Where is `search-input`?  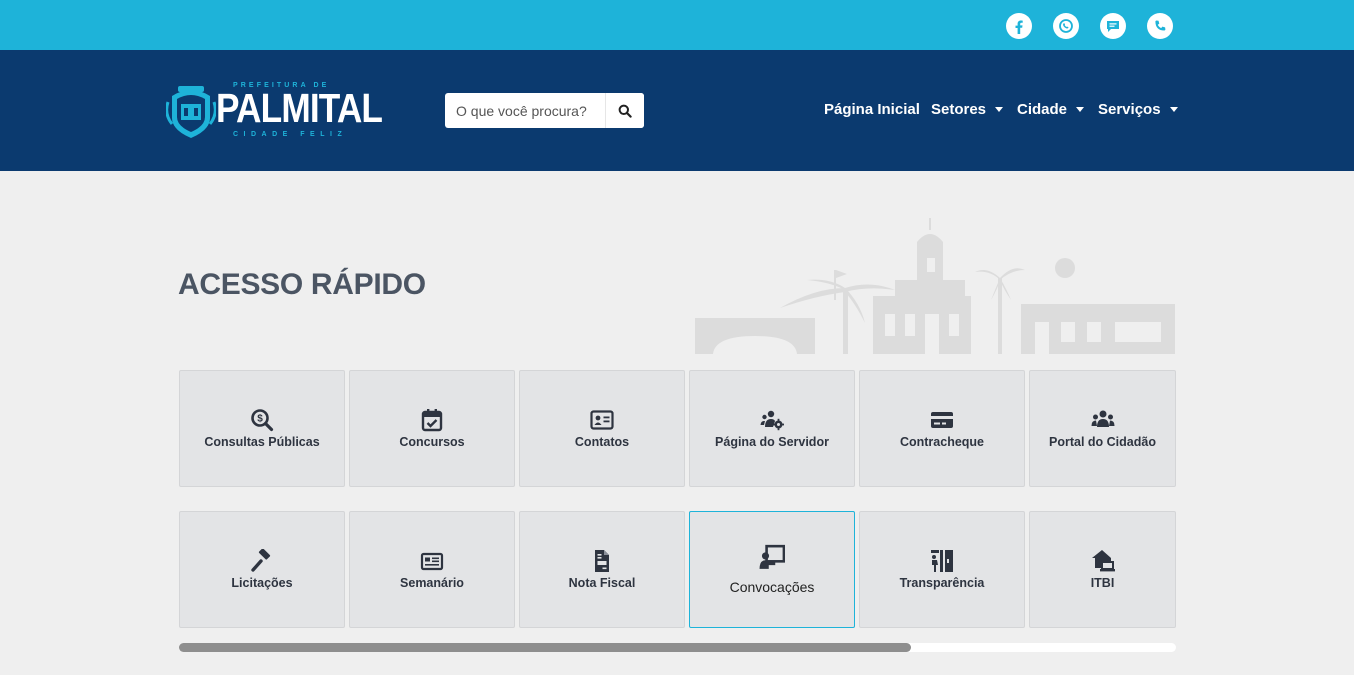 search-input is located at coordinates (525, 110).